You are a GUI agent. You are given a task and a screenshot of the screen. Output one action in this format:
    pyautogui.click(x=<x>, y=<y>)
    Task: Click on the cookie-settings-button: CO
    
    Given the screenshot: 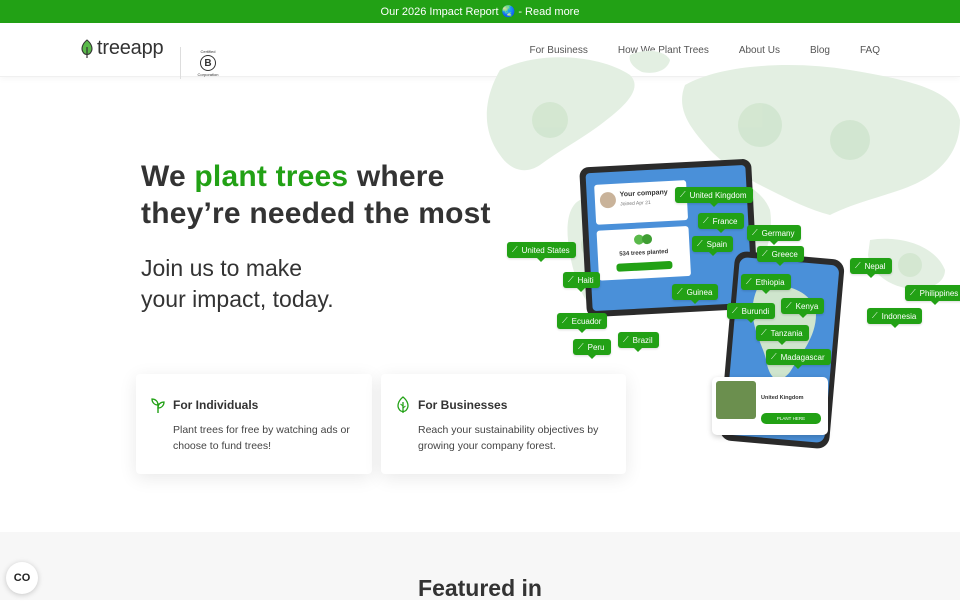 What is the action you would take?
    pyautogui.click(x=22, y=578)
    